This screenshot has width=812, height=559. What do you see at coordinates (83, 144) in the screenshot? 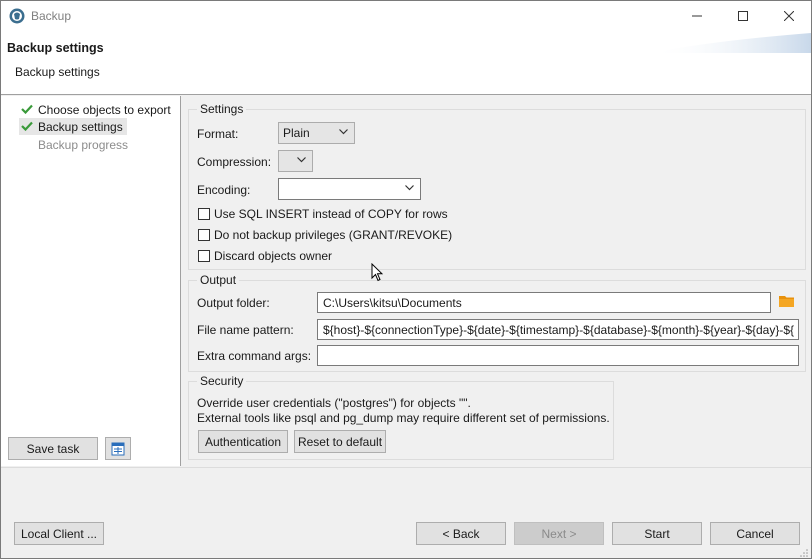
I see `nav-item-label: Backup progress` at bounding box center [83, 144].